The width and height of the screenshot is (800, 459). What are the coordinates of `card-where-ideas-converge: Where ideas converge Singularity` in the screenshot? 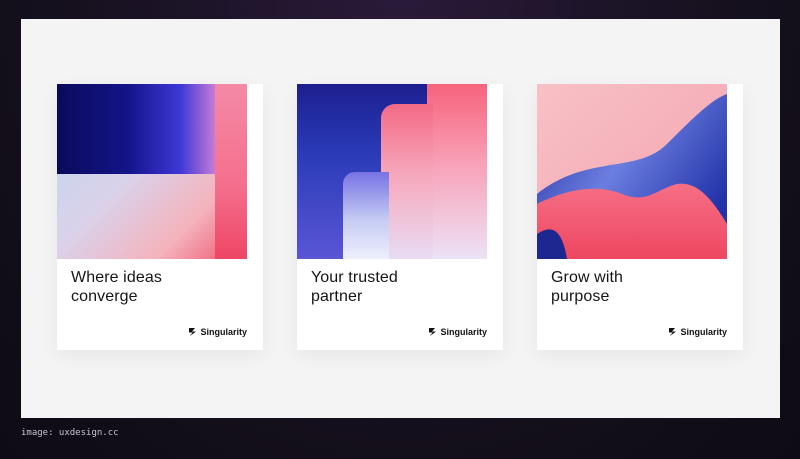 It's located at (160, 217).